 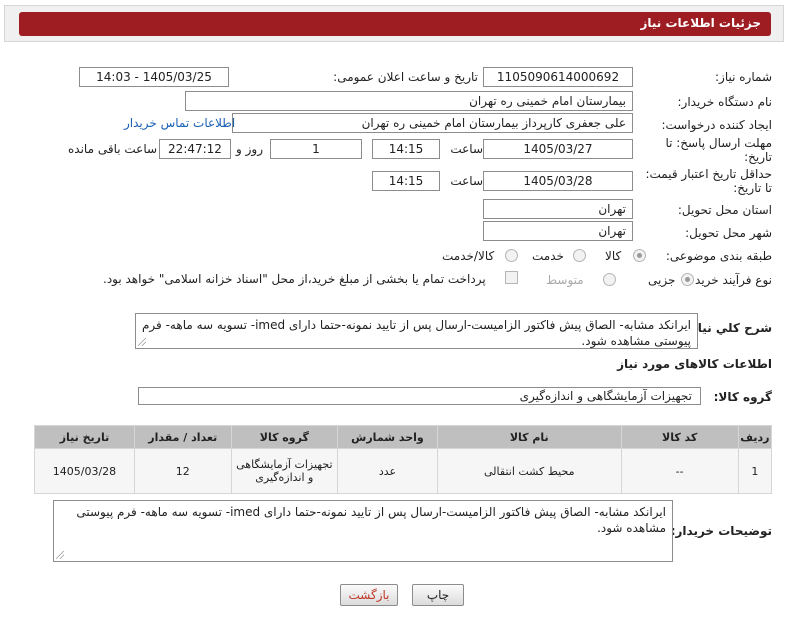 I want to click on cell-quantity: 12, so click(x=182, y=471).